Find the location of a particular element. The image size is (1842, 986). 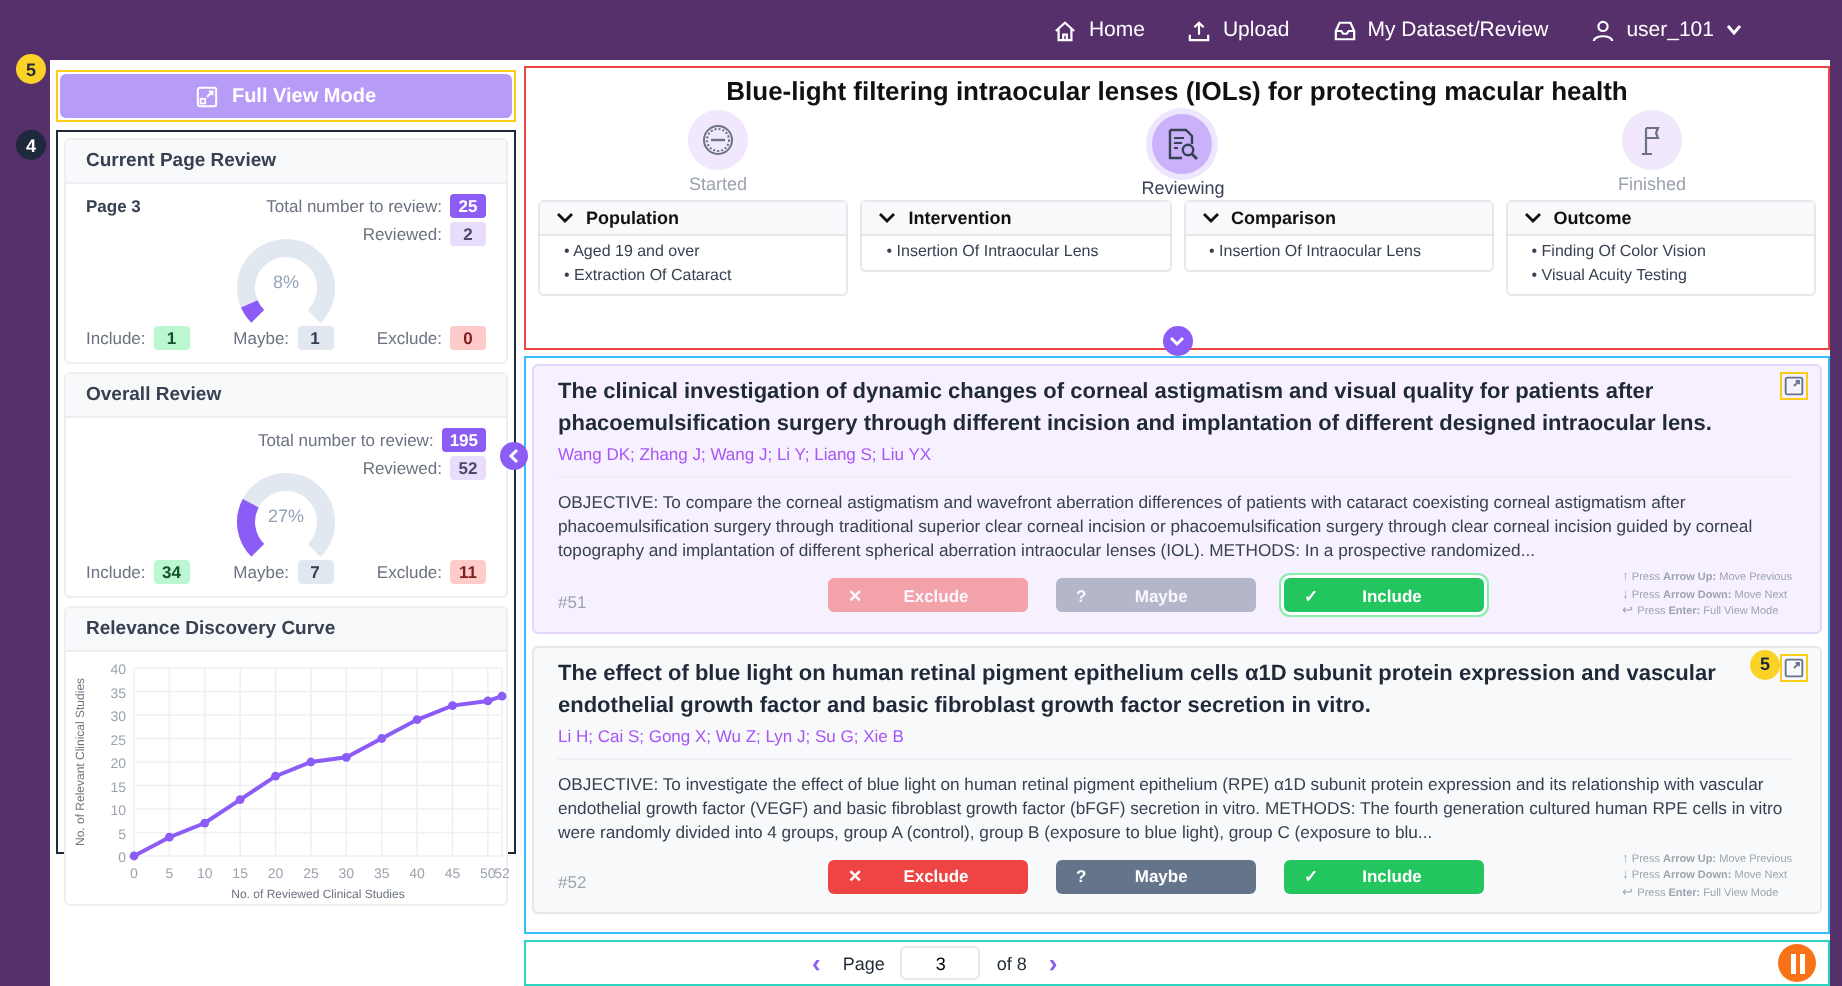

pause-icon is located at coordinates (1797, 963).